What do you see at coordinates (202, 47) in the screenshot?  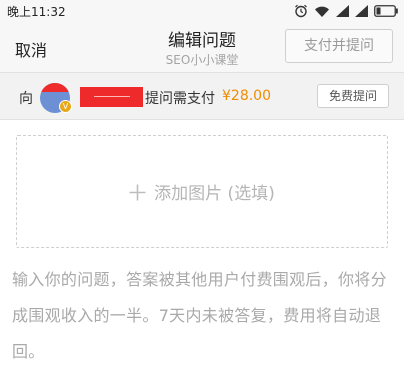 I see `nav-bar: 取消 编辑问题 SEO小小课堂 支付并提问` at bounding box center [202, 47].